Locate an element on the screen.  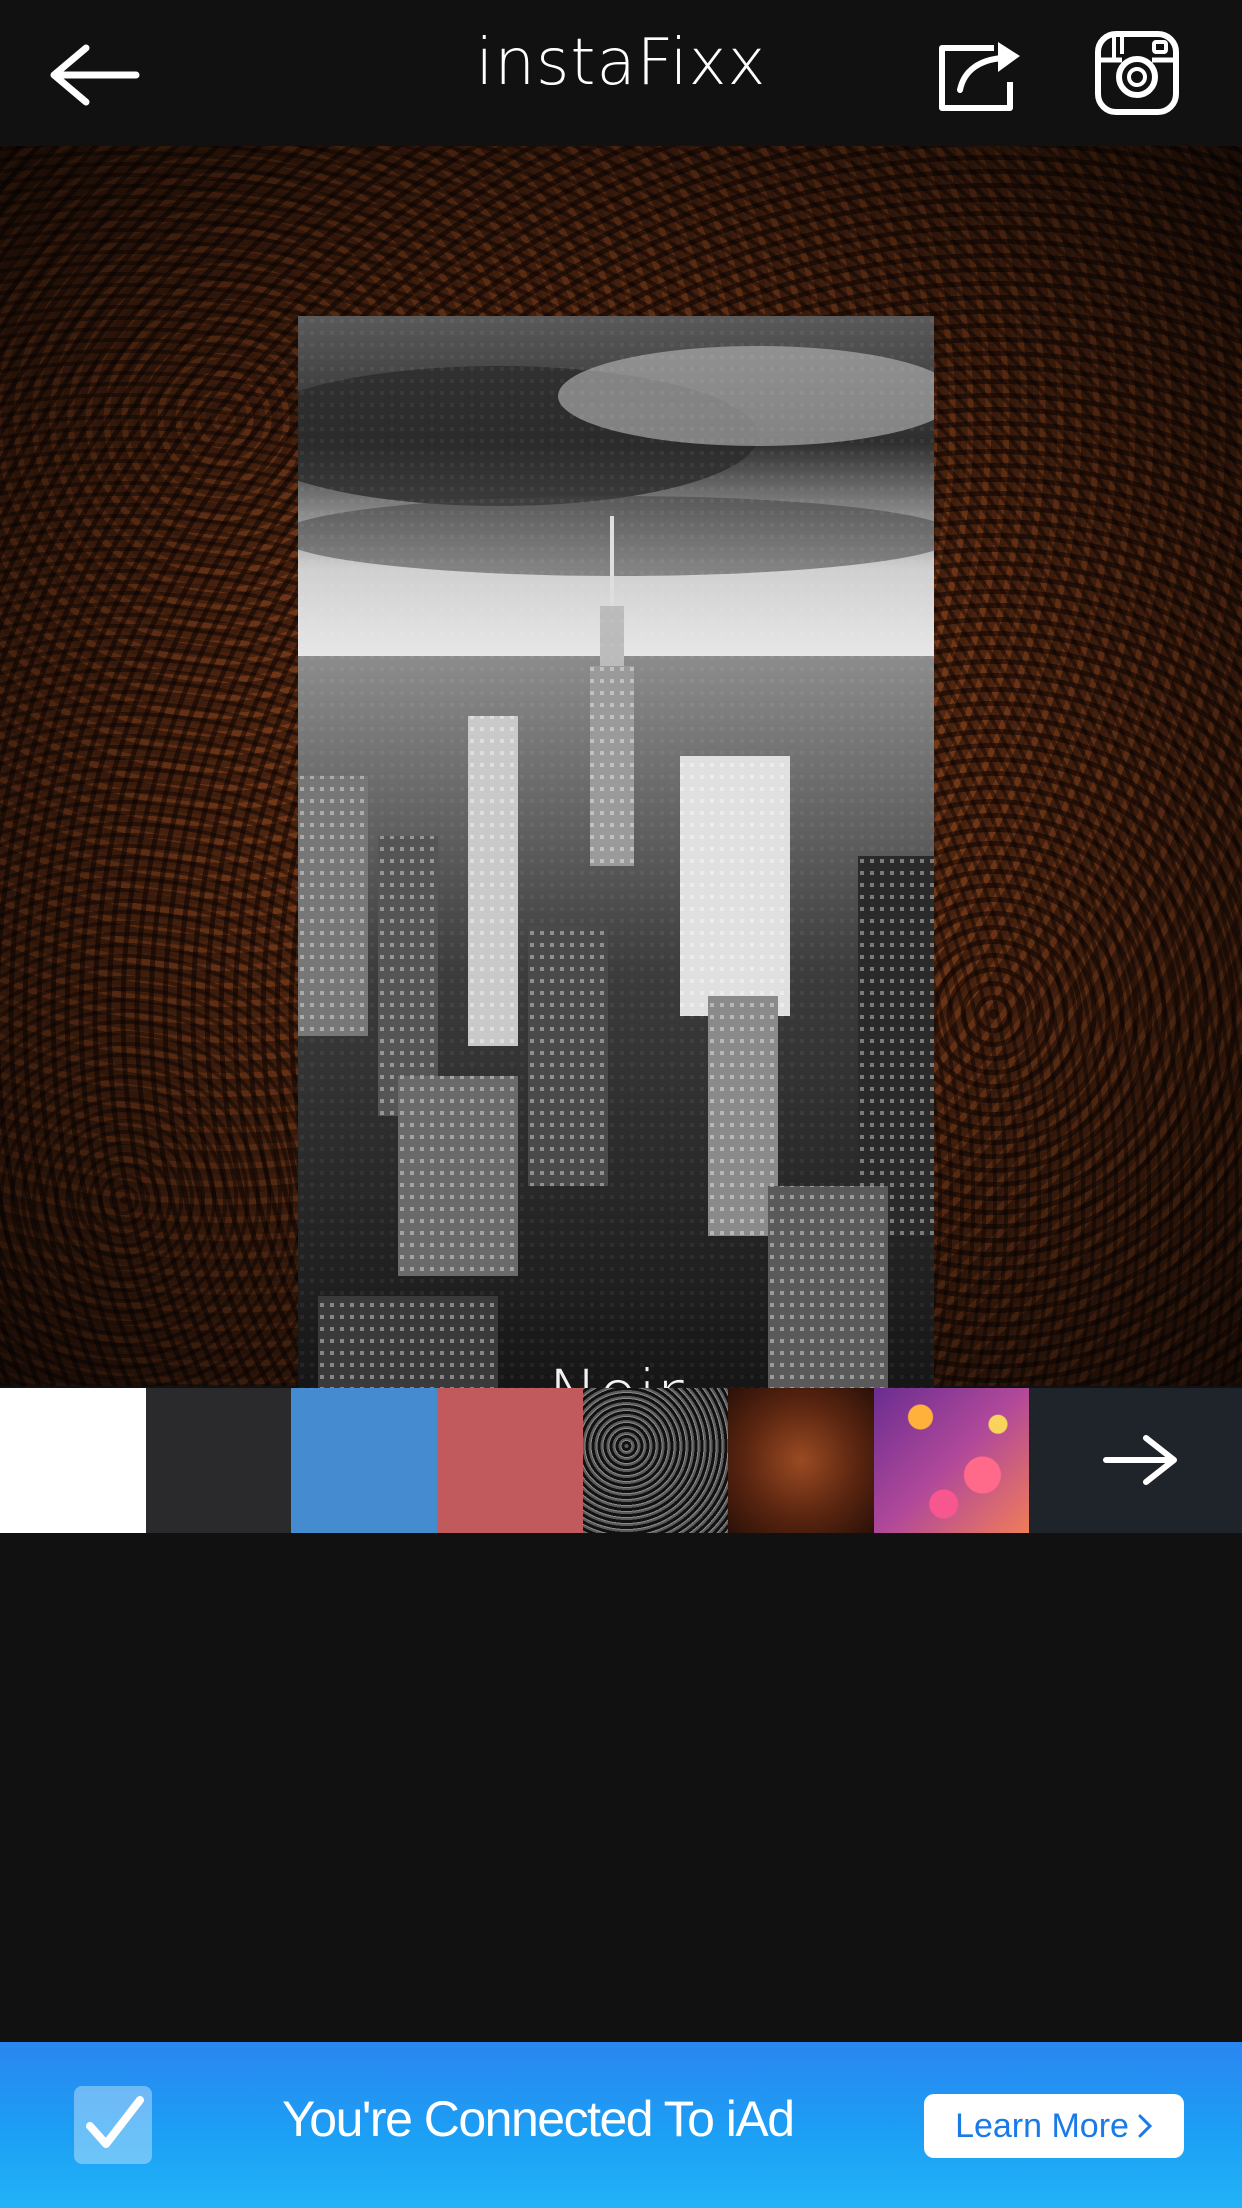
checkmark-badge is located at coordinates (113, 2125).